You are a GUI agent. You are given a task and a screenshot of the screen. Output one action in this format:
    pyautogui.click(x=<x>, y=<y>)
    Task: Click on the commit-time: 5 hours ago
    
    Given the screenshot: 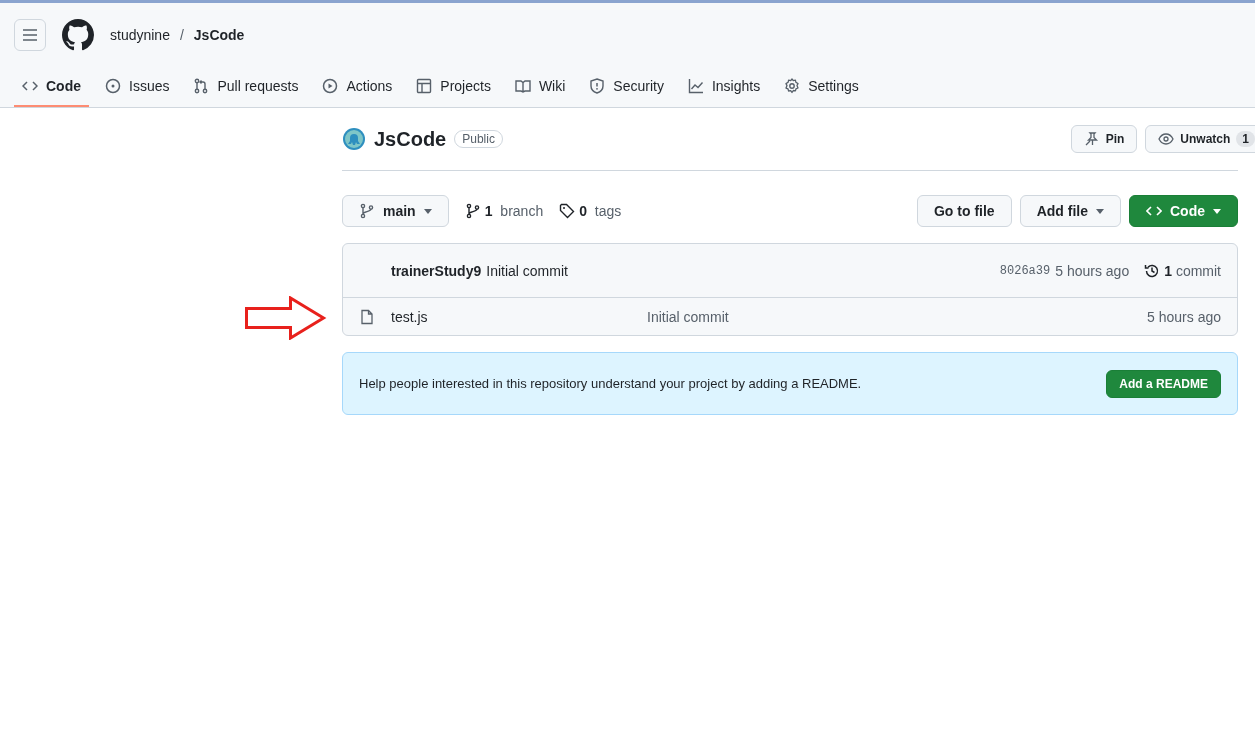 What is the action you would take?
    pyautogui.click(x=1092, y=270)
    